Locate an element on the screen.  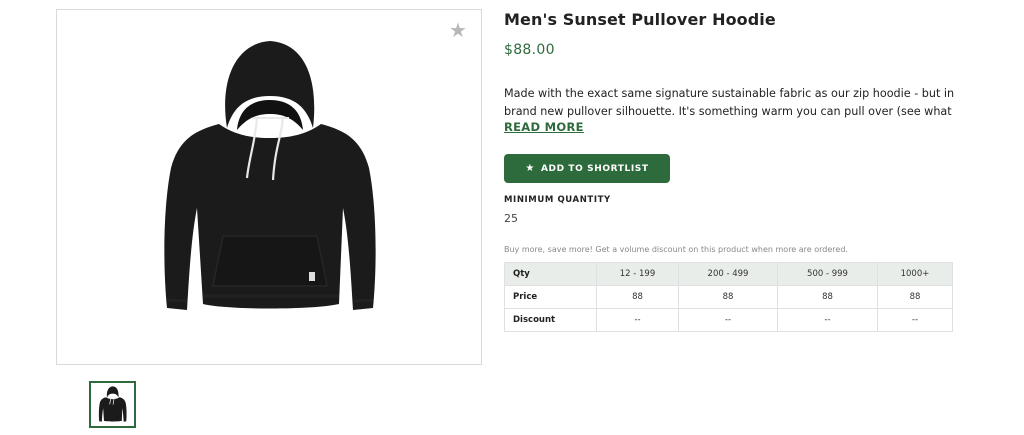
star-icon: ★ is located at coordinates (530, 168).